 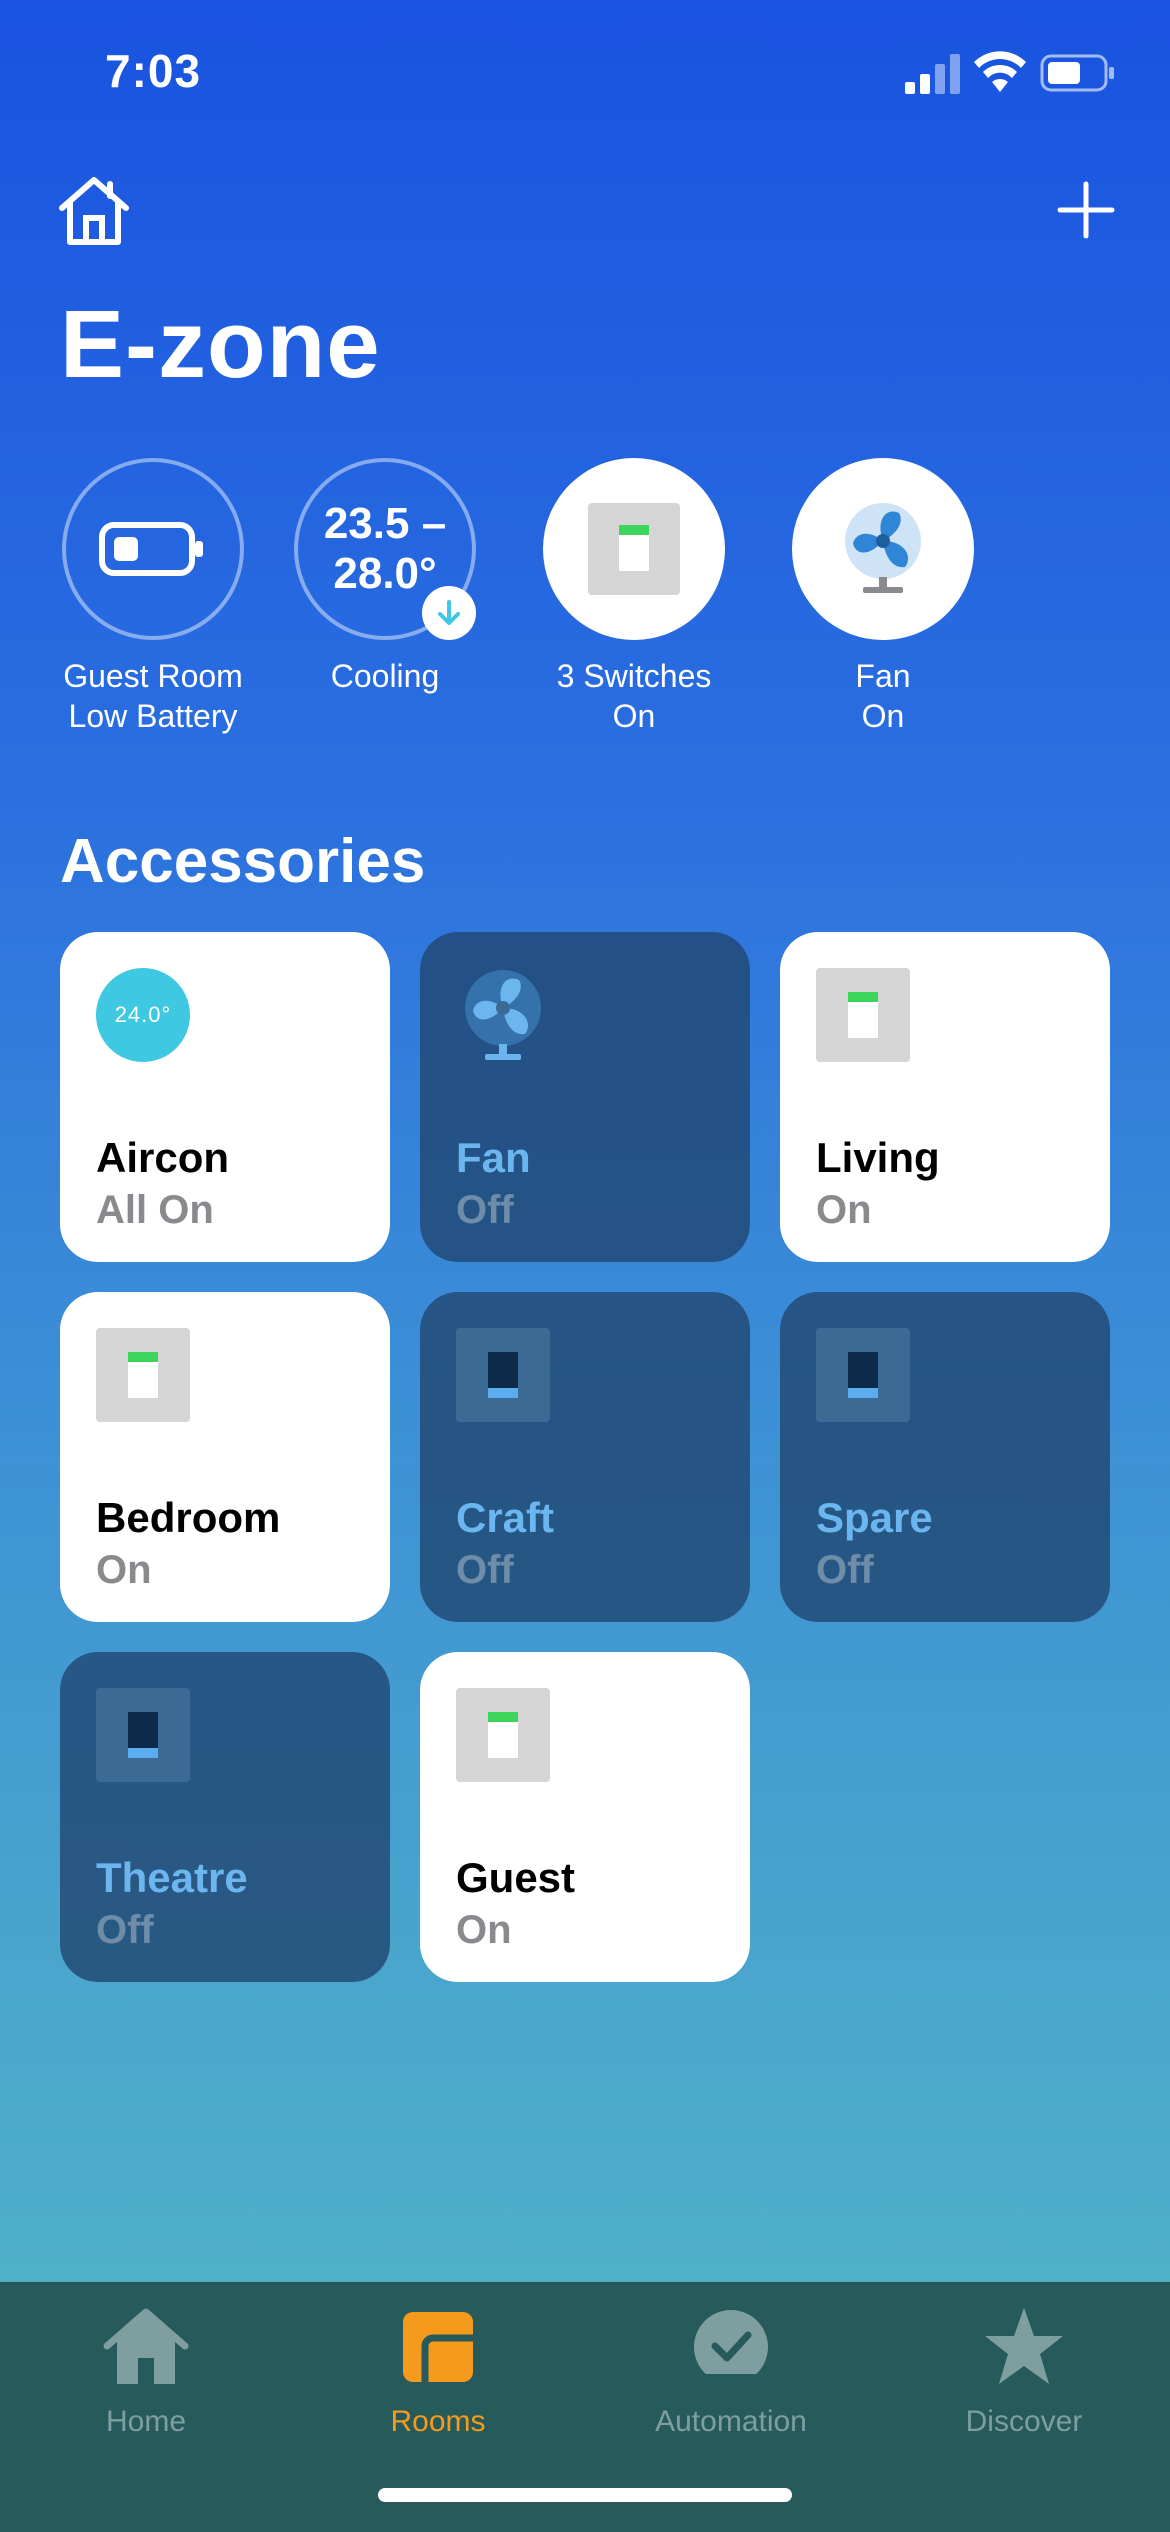 What do you see at coordinates (878, 1157) in the screenshot?
I see `tile-name: Living` at bounding box center [878, 1157].